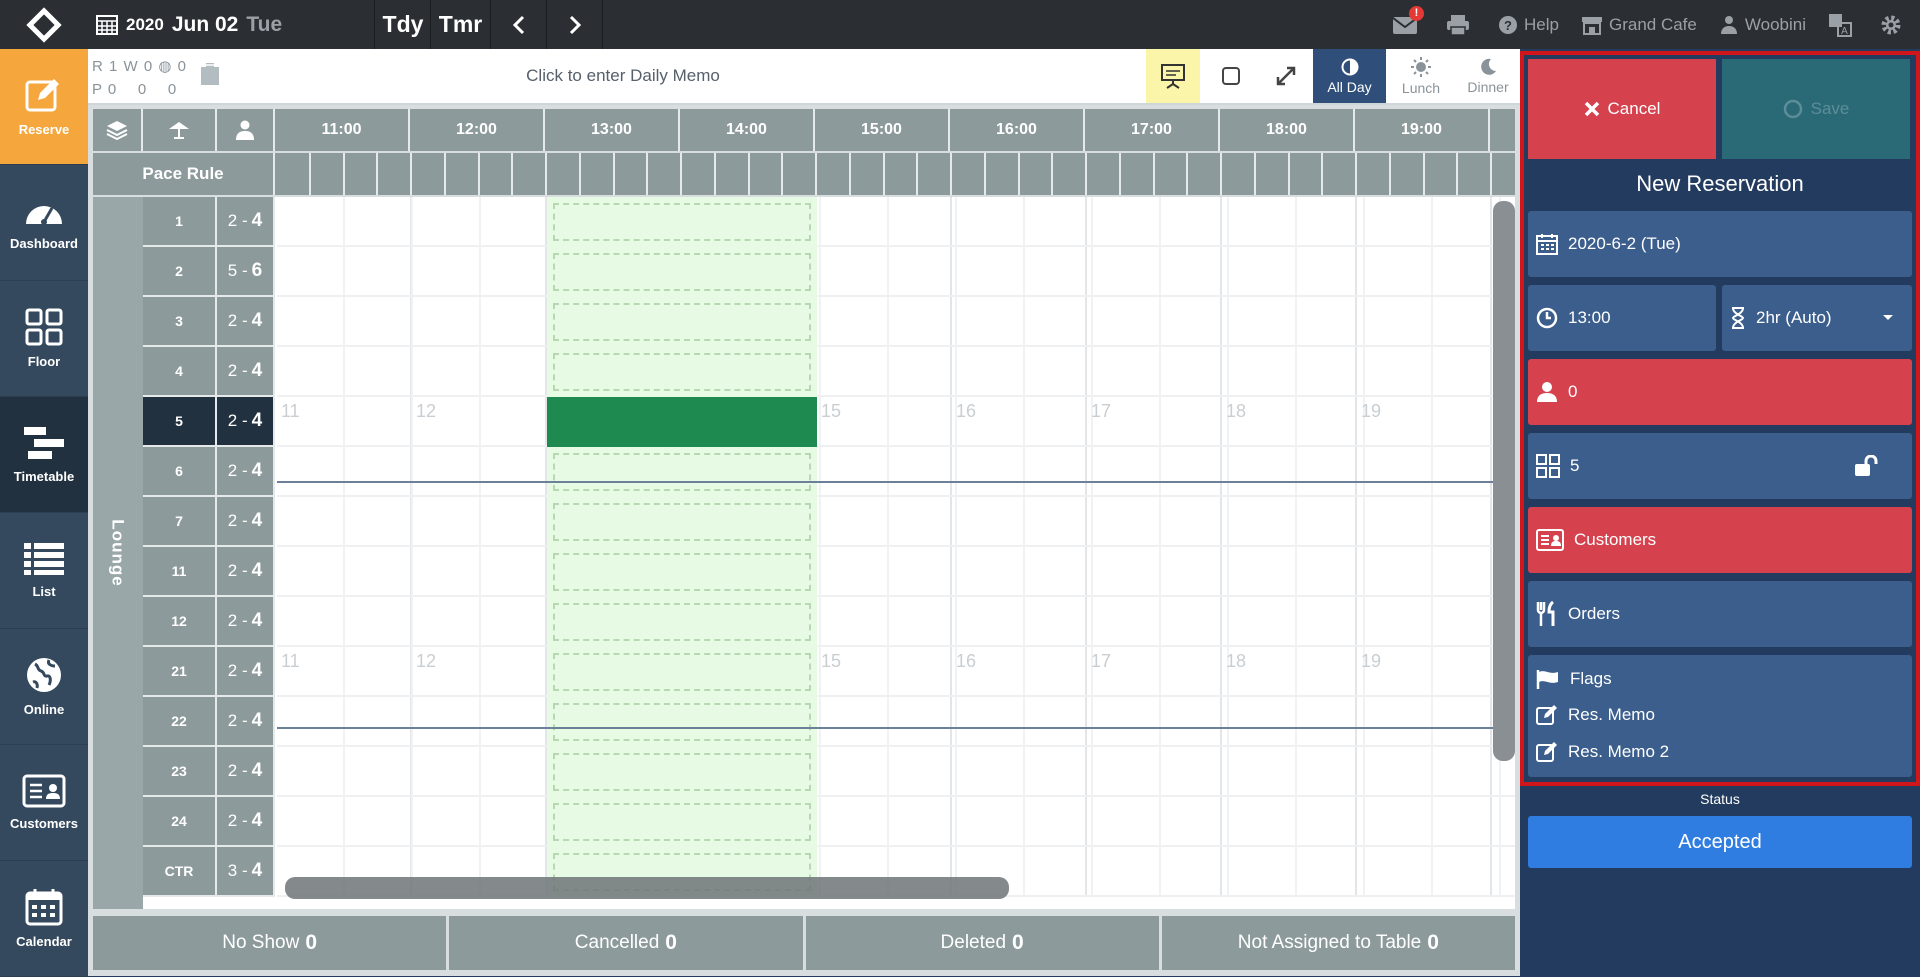  I want to click on settings-button, so click(1894, 25).